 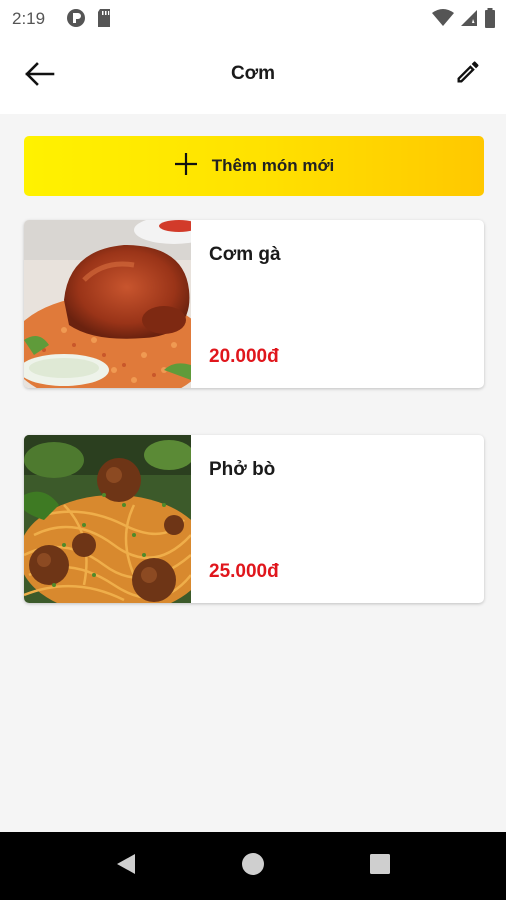 I want to click on app-bar: Cơm, so click(x=253, y=75).